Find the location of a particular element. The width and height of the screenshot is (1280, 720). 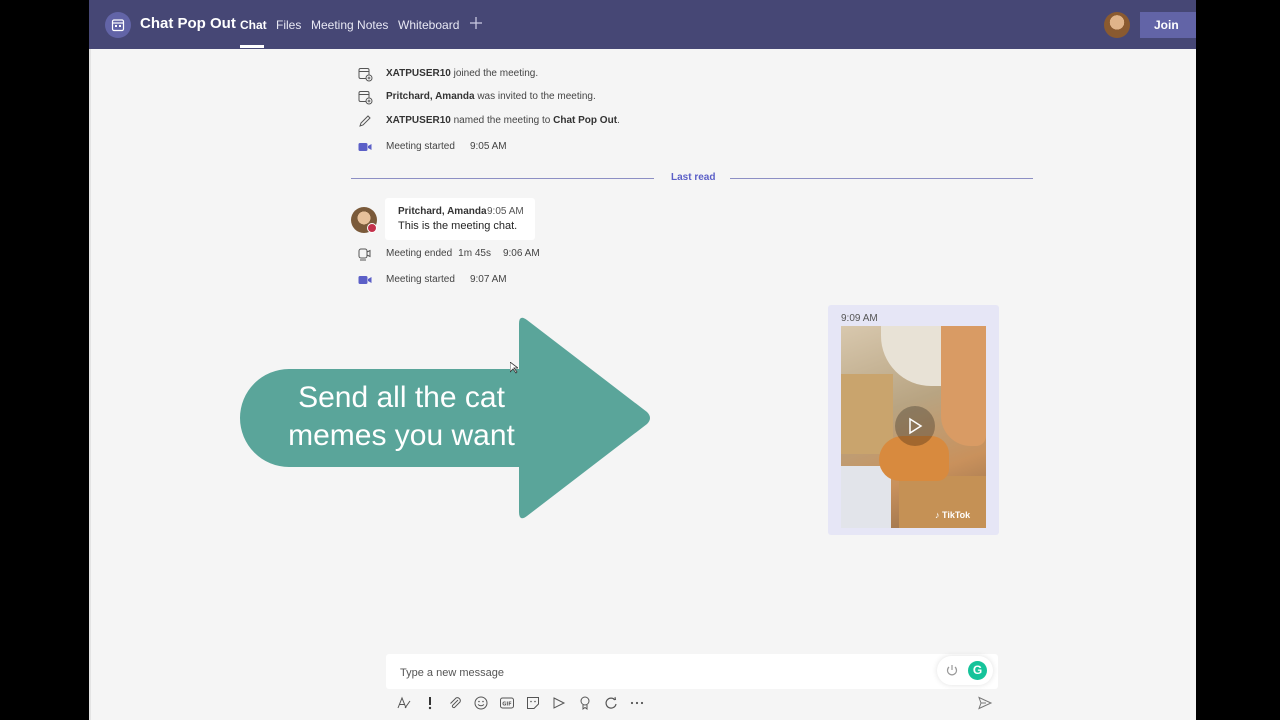

sent-message: 9:09 AM ♪ TikTok is located at coordinates (913, 420).